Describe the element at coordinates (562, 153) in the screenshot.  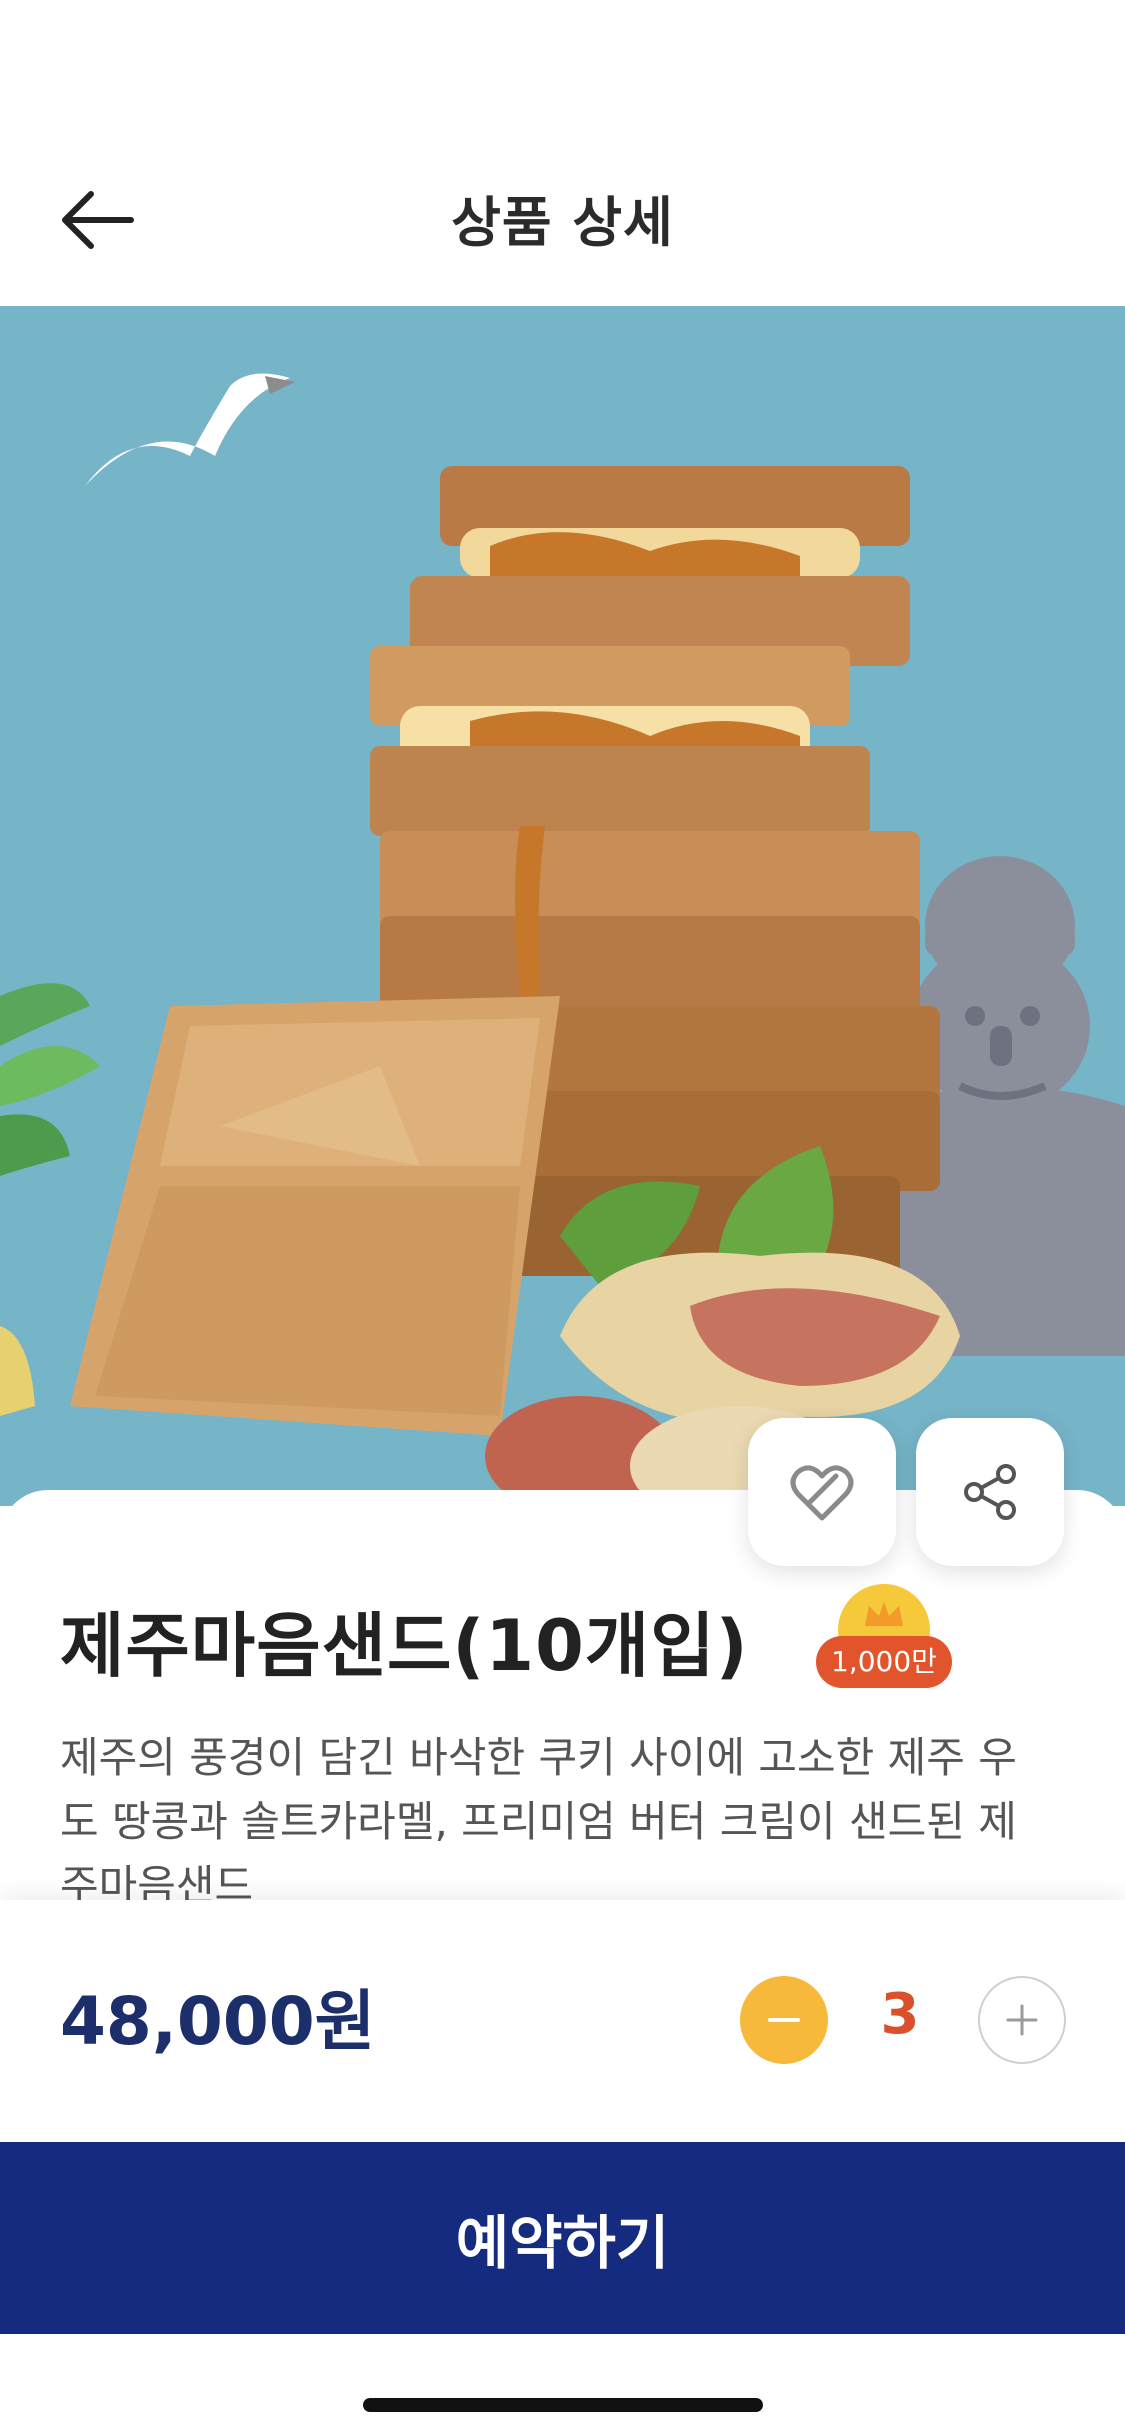
I see `header: 상품 상세` at that location.